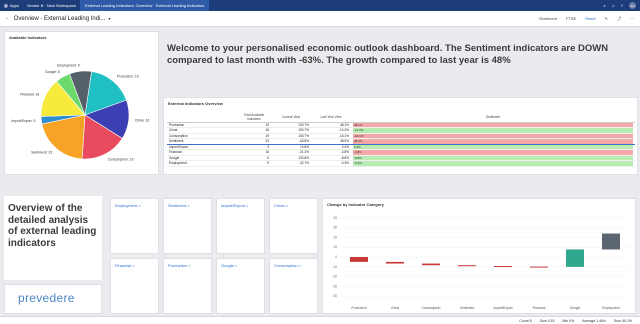  Describe the element at coordinates (202, 163) in the screenshot. I see `row-name: Employment` at that location.